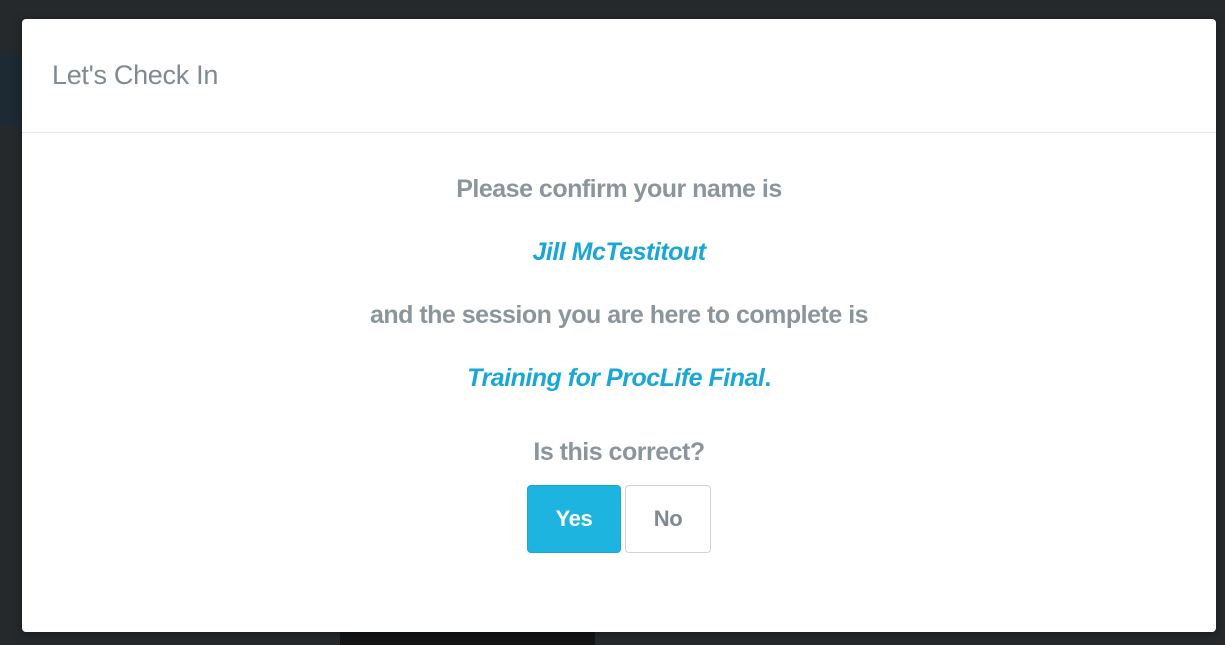 Image resolution: width=1225 pixels, height=645 pixels. I want to click on backdrop-page-fragment-bottom, so click(467, 638).